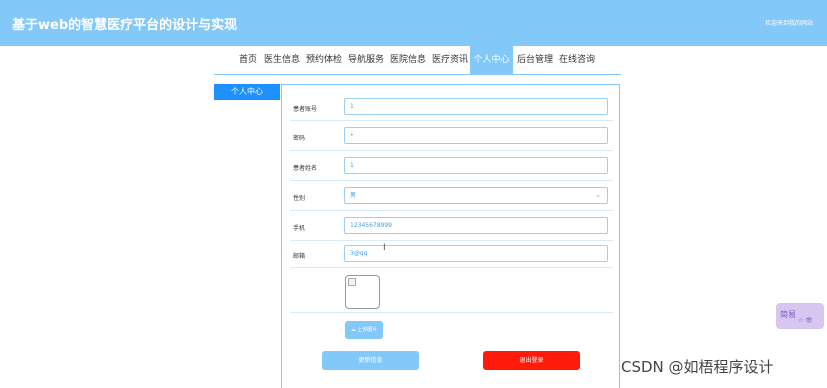 The height and width of the screenshot is (388, 827). I want to click on nav-item-news: 医疗资讯, so click(450, 60).